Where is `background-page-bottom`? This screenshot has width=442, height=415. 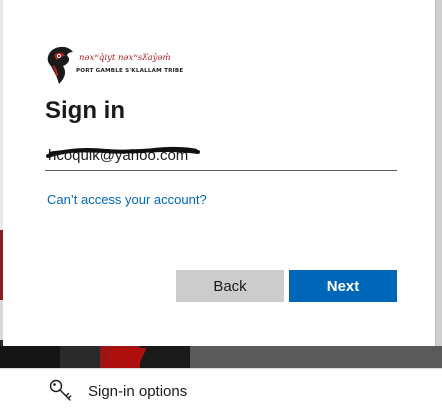 background-page-bottom is located at coordinates (221, 357).